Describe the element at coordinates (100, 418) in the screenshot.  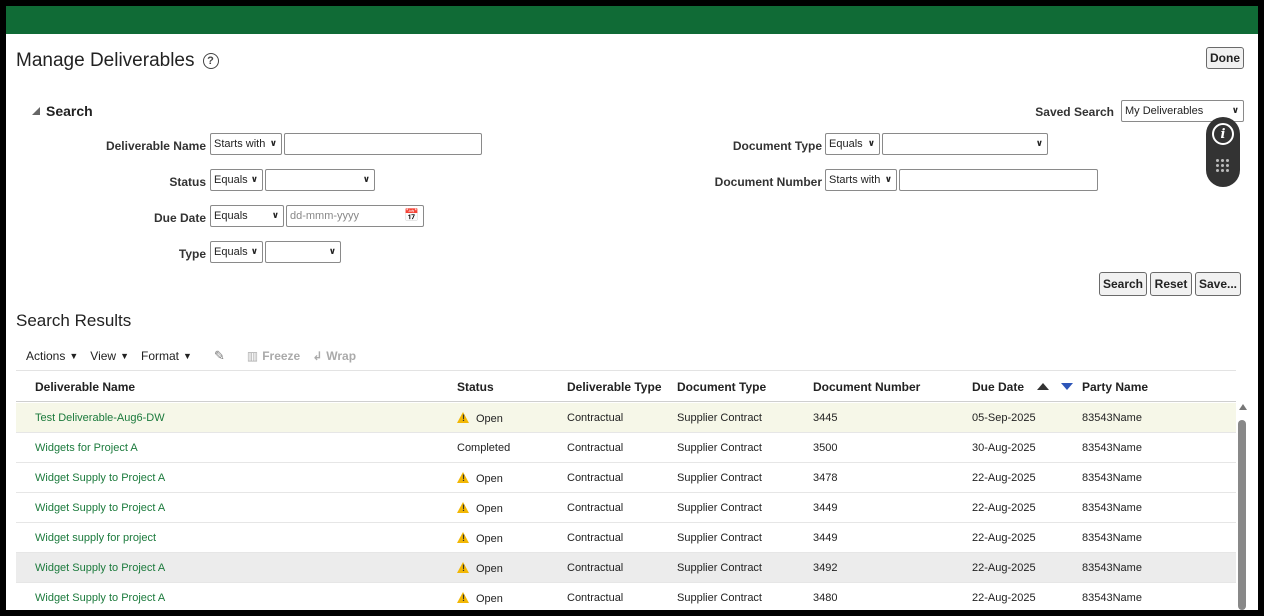
I see `deliverable-name-link: Test Deliverable-Aug6-DW` at that location.